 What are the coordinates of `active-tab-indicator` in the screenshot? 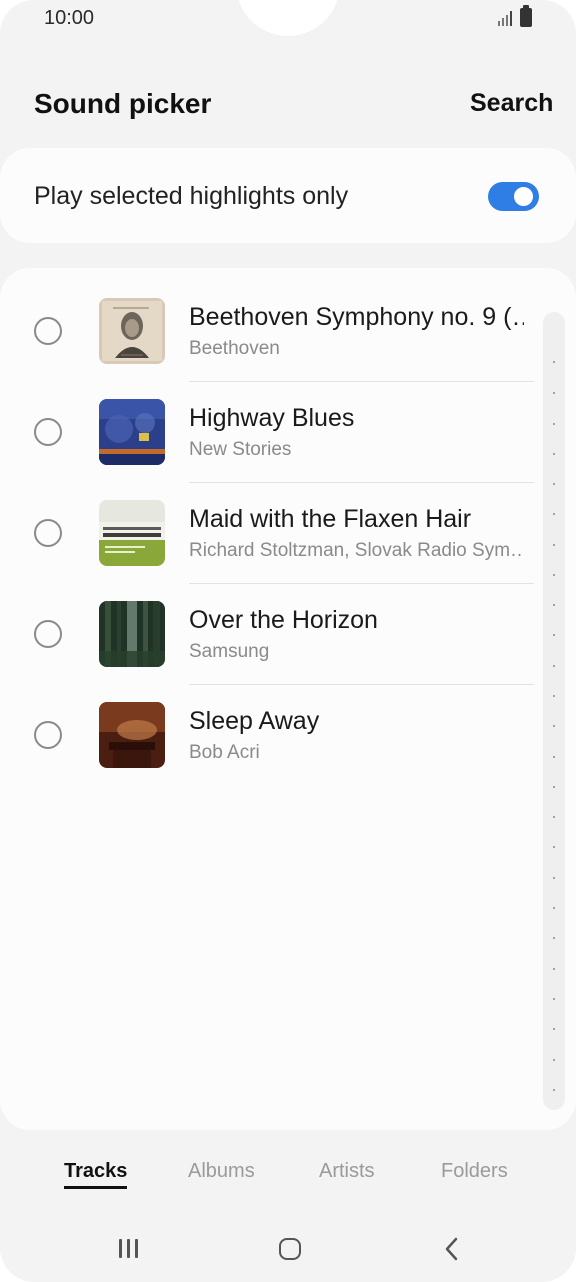 It's located at (95, 1187).